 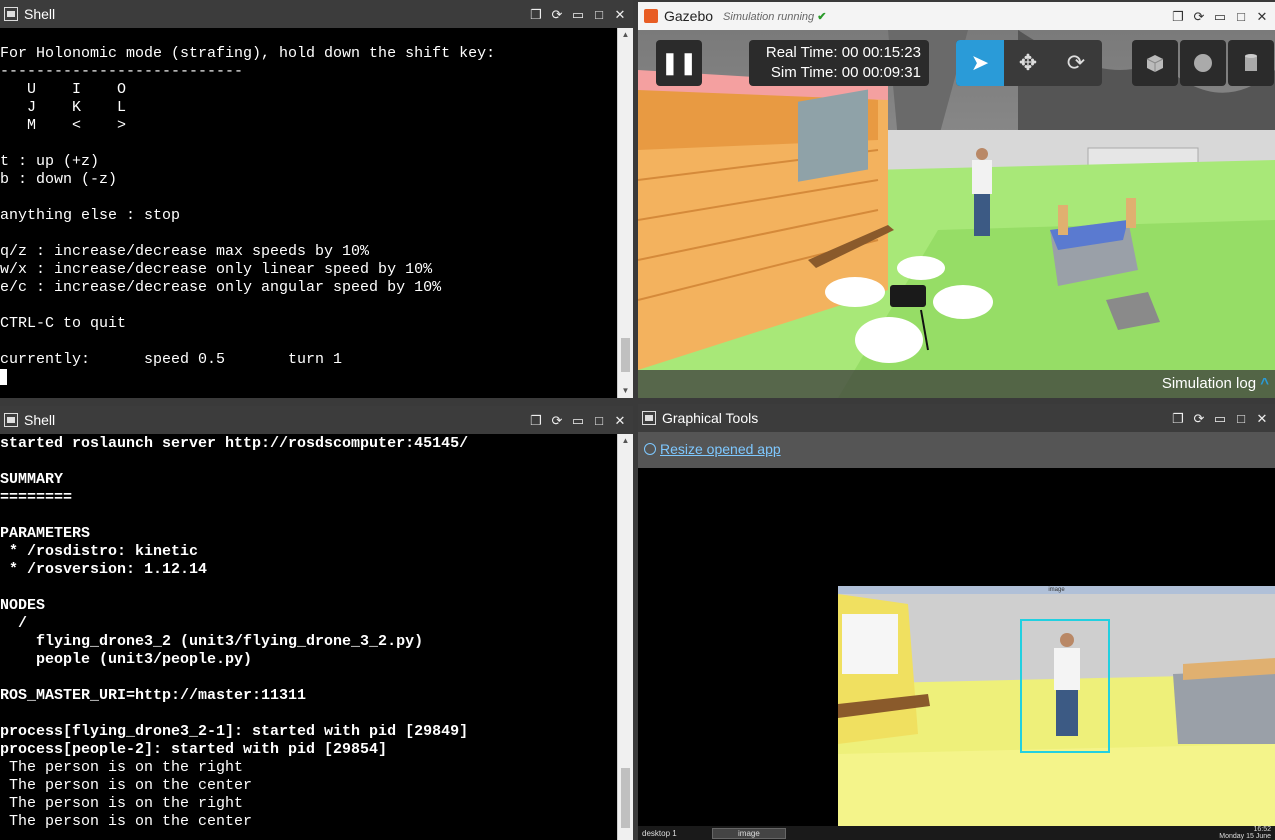 I want to click on camera-image, so click(x=1056, y=711).